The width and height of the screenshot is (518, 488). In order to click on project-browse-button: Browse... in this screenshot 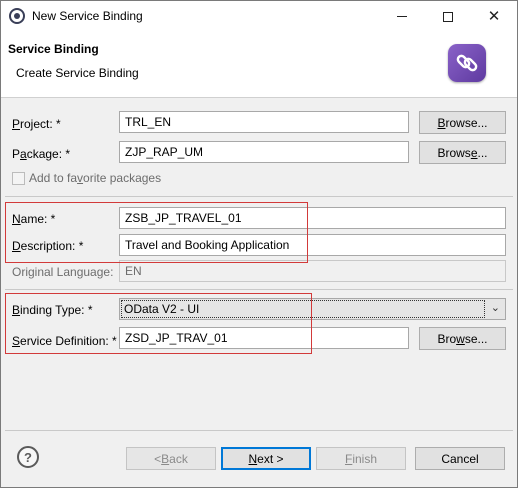, I will do `click(462, 122)`.